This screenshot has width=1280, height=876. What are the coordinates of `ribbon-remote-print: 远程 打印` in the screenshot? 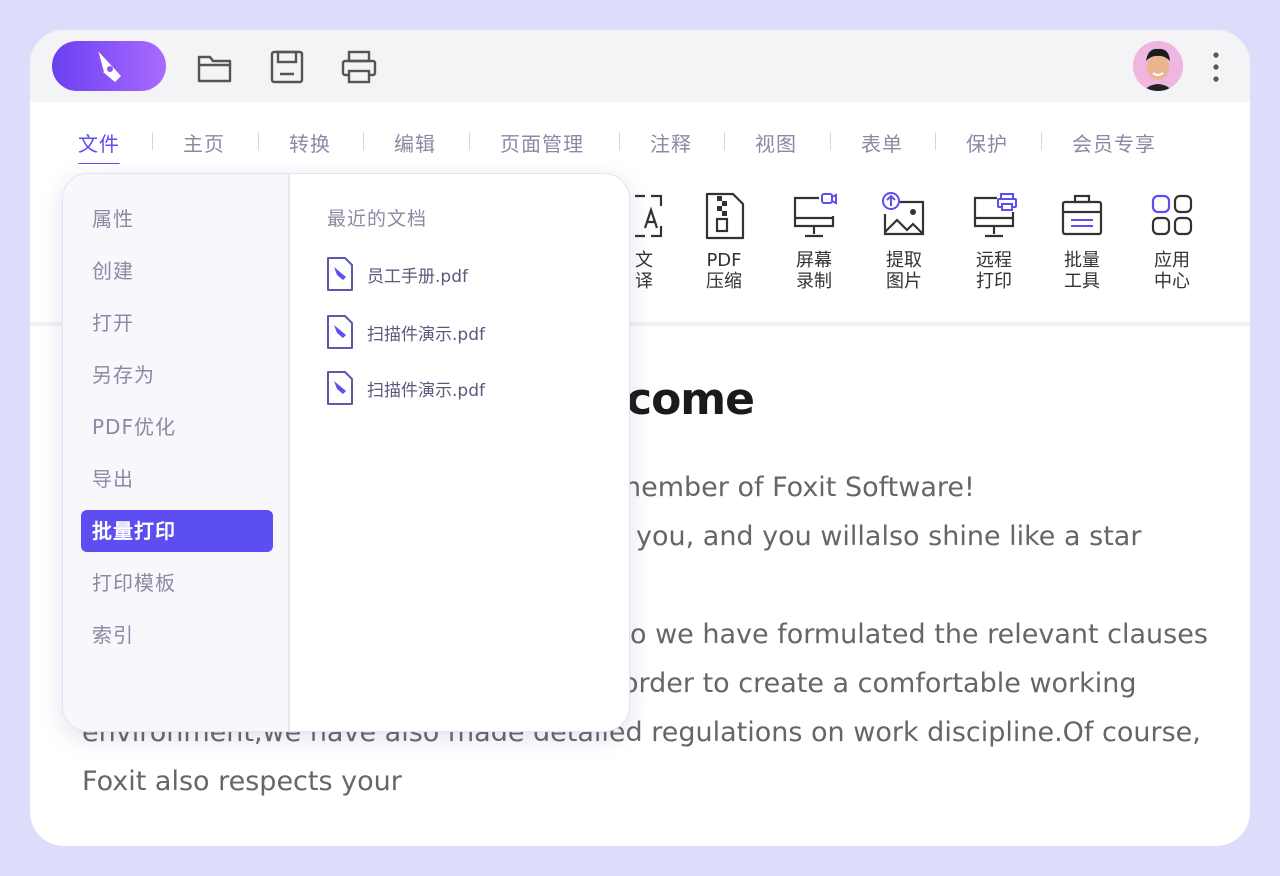 It's located at (994, 242).